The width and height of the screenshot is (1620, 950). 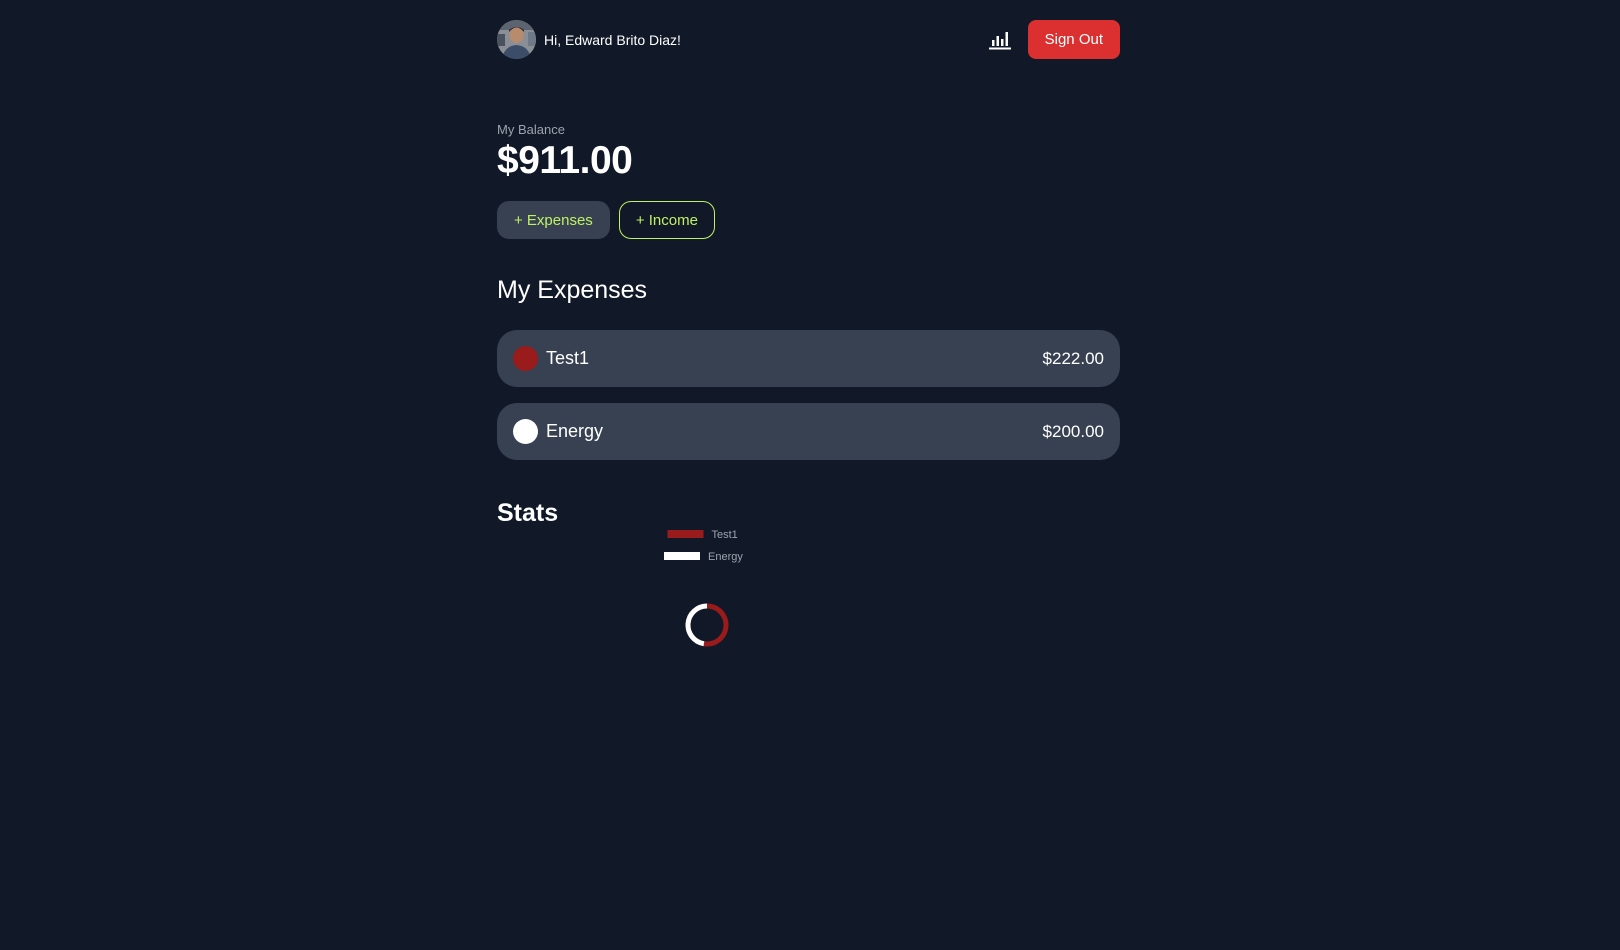 I want to click on doughnut-slice-test1, so click(x=716, y=625).